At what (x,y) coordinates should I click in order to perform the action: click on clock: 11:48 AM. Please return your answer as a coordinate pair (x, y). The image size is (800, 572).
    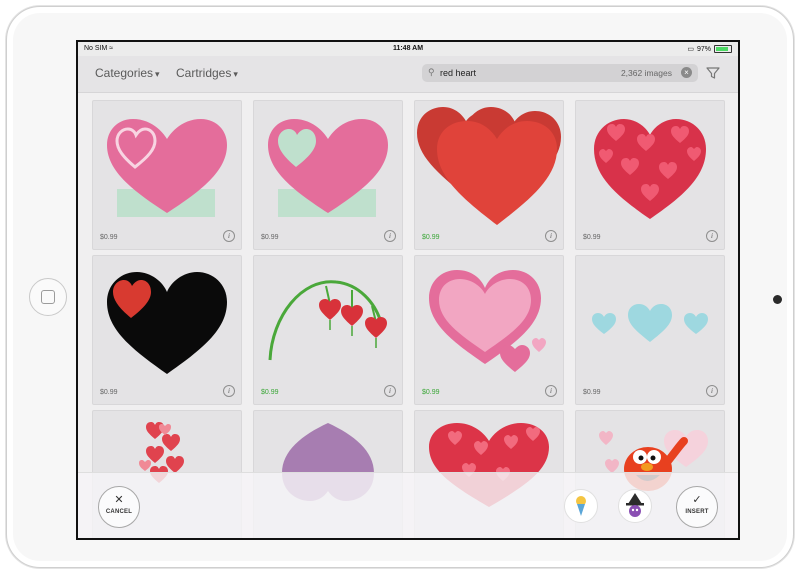
    Looking at the image, I should click on (408, 48).